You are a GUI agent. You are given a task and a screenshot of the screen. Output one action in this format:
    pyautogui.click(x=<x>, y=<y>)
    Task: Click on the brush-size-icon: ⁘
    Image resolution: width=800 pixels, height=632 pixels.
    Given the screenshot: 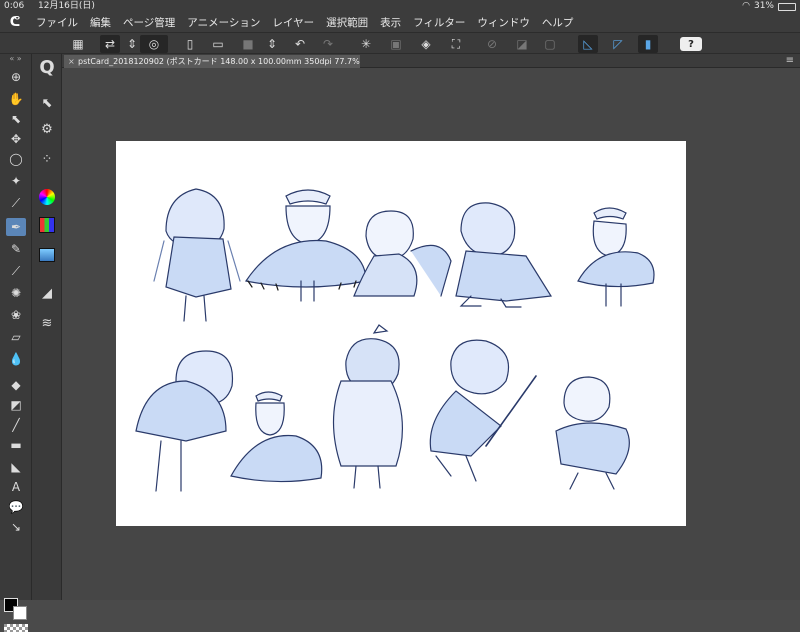 What is the action you would take?
    pyautogui.click(x=47, y=159)
    